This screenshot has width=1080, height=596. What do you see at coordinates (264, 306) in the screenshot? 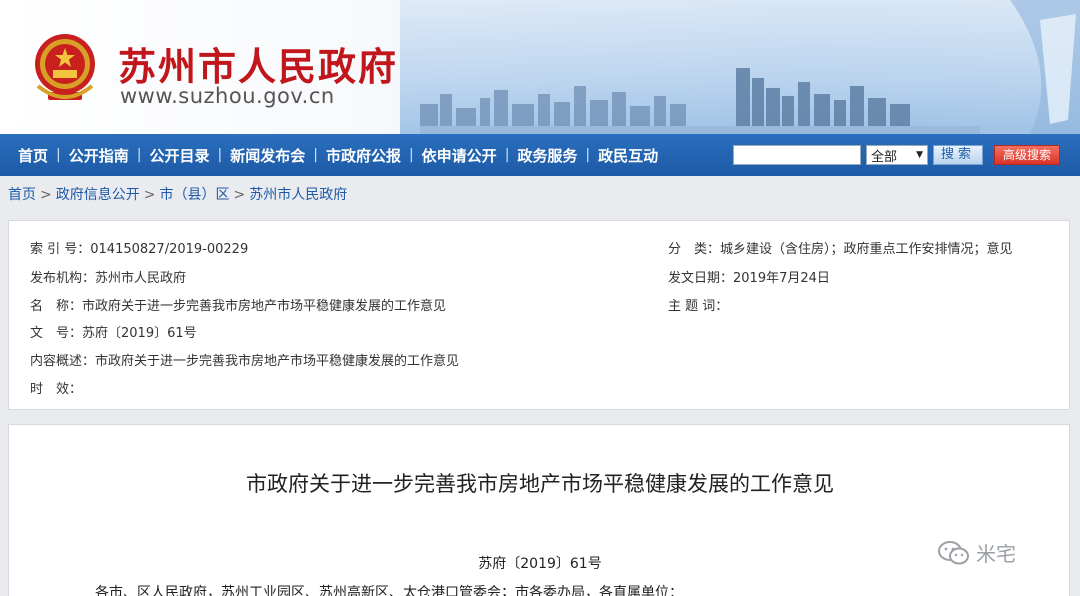
I see `name-value: 市政府关于进一步完善我市房地产市场平稳健康发展的工作意见` at bounding box center [264, 306].